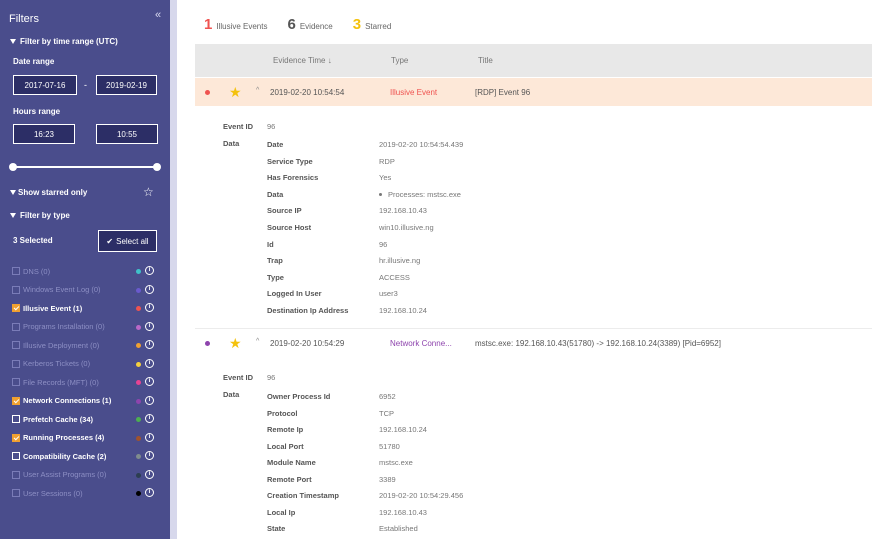 The image size is (872, 539). I want to click on header-evidence-time: Evidence Time ↓, so click(302, 60).